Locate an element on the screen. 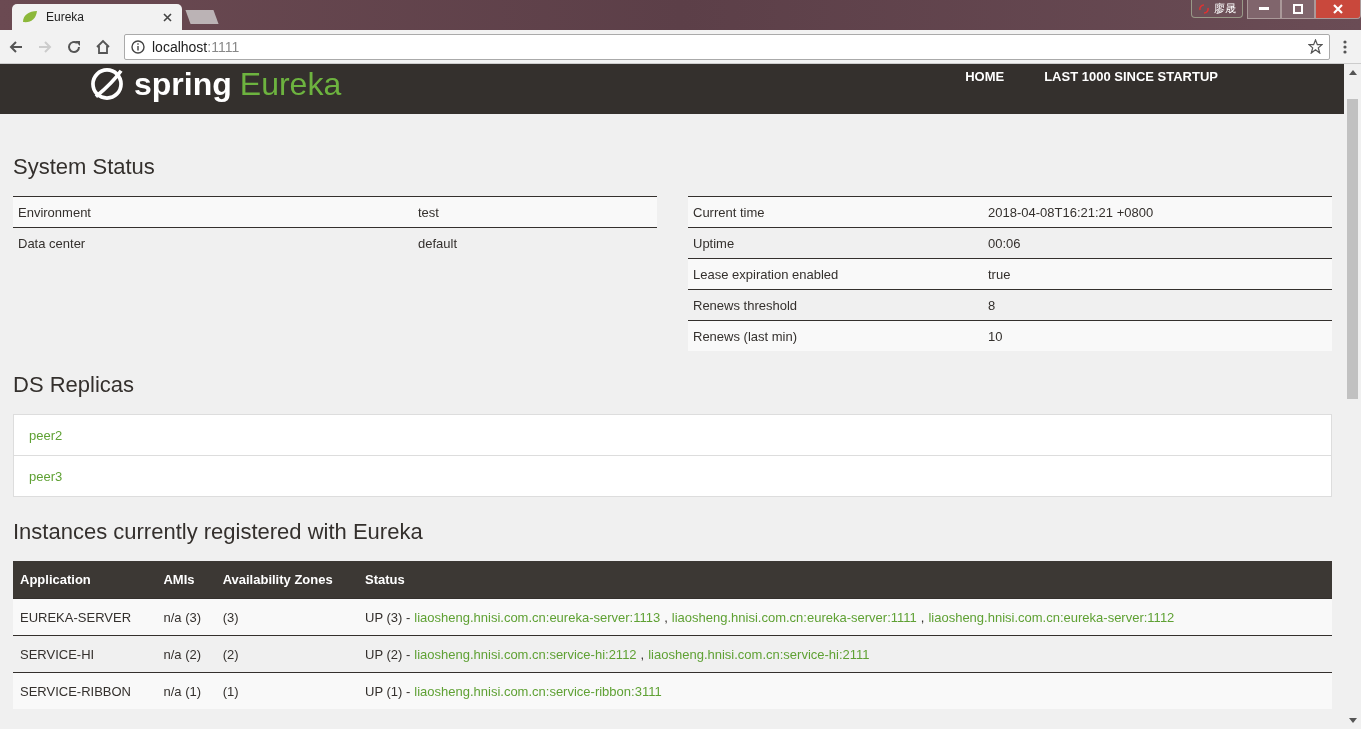  minimize-icon is located at coordinates (1264, 9).